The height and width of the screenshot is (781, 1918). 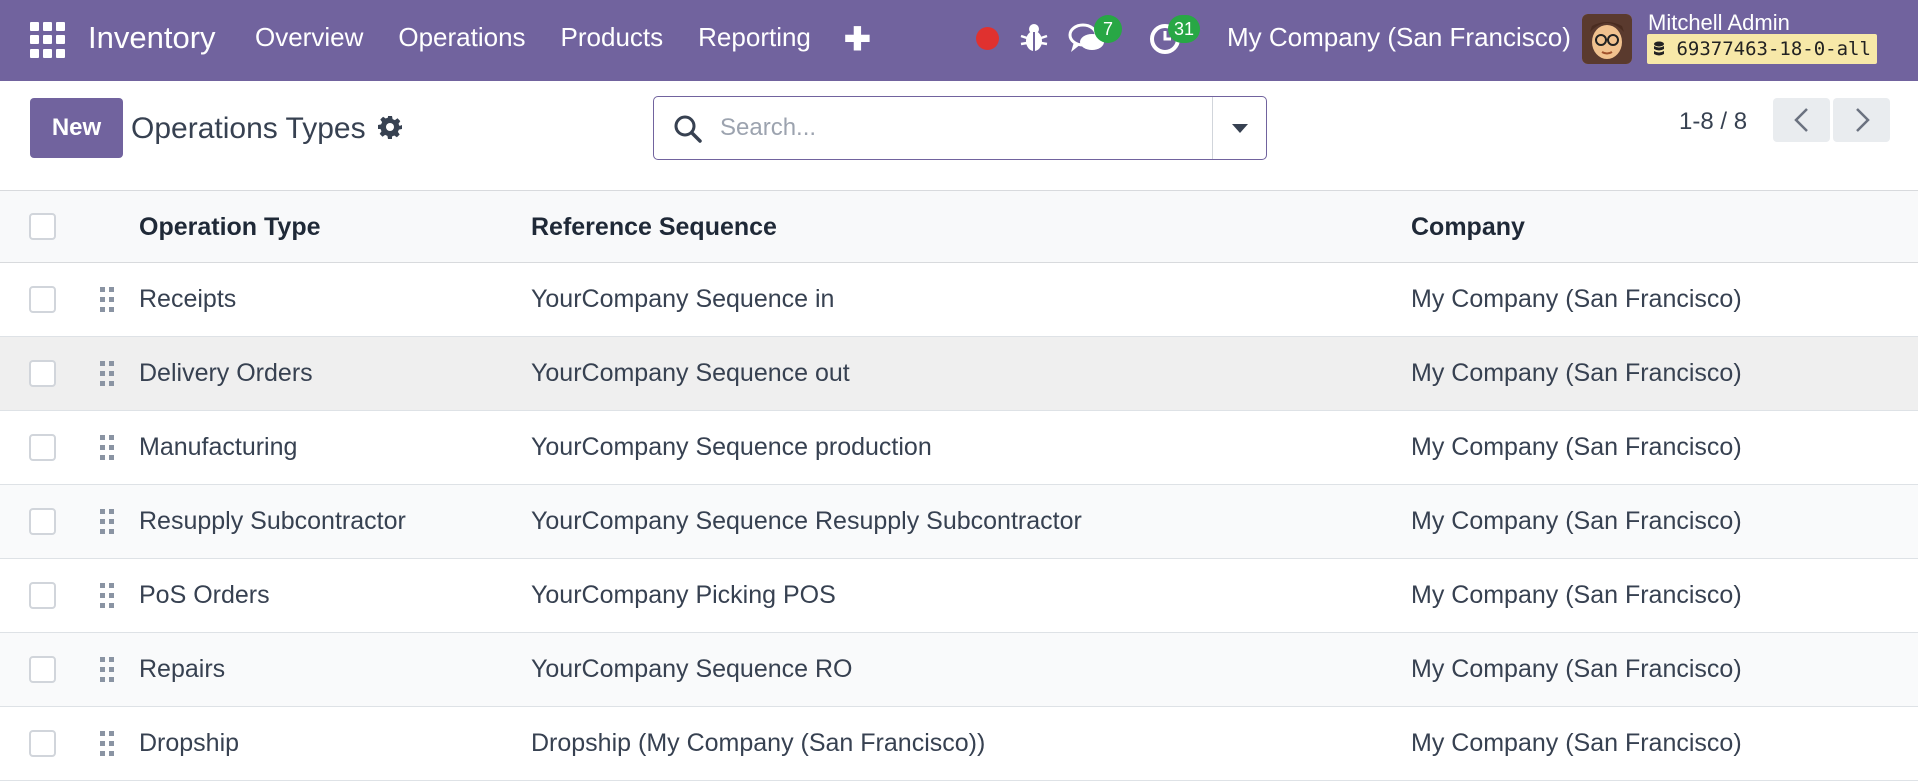 I want to click on database-chip: 69377463-18-0-all, so click(x=1762, y=49).